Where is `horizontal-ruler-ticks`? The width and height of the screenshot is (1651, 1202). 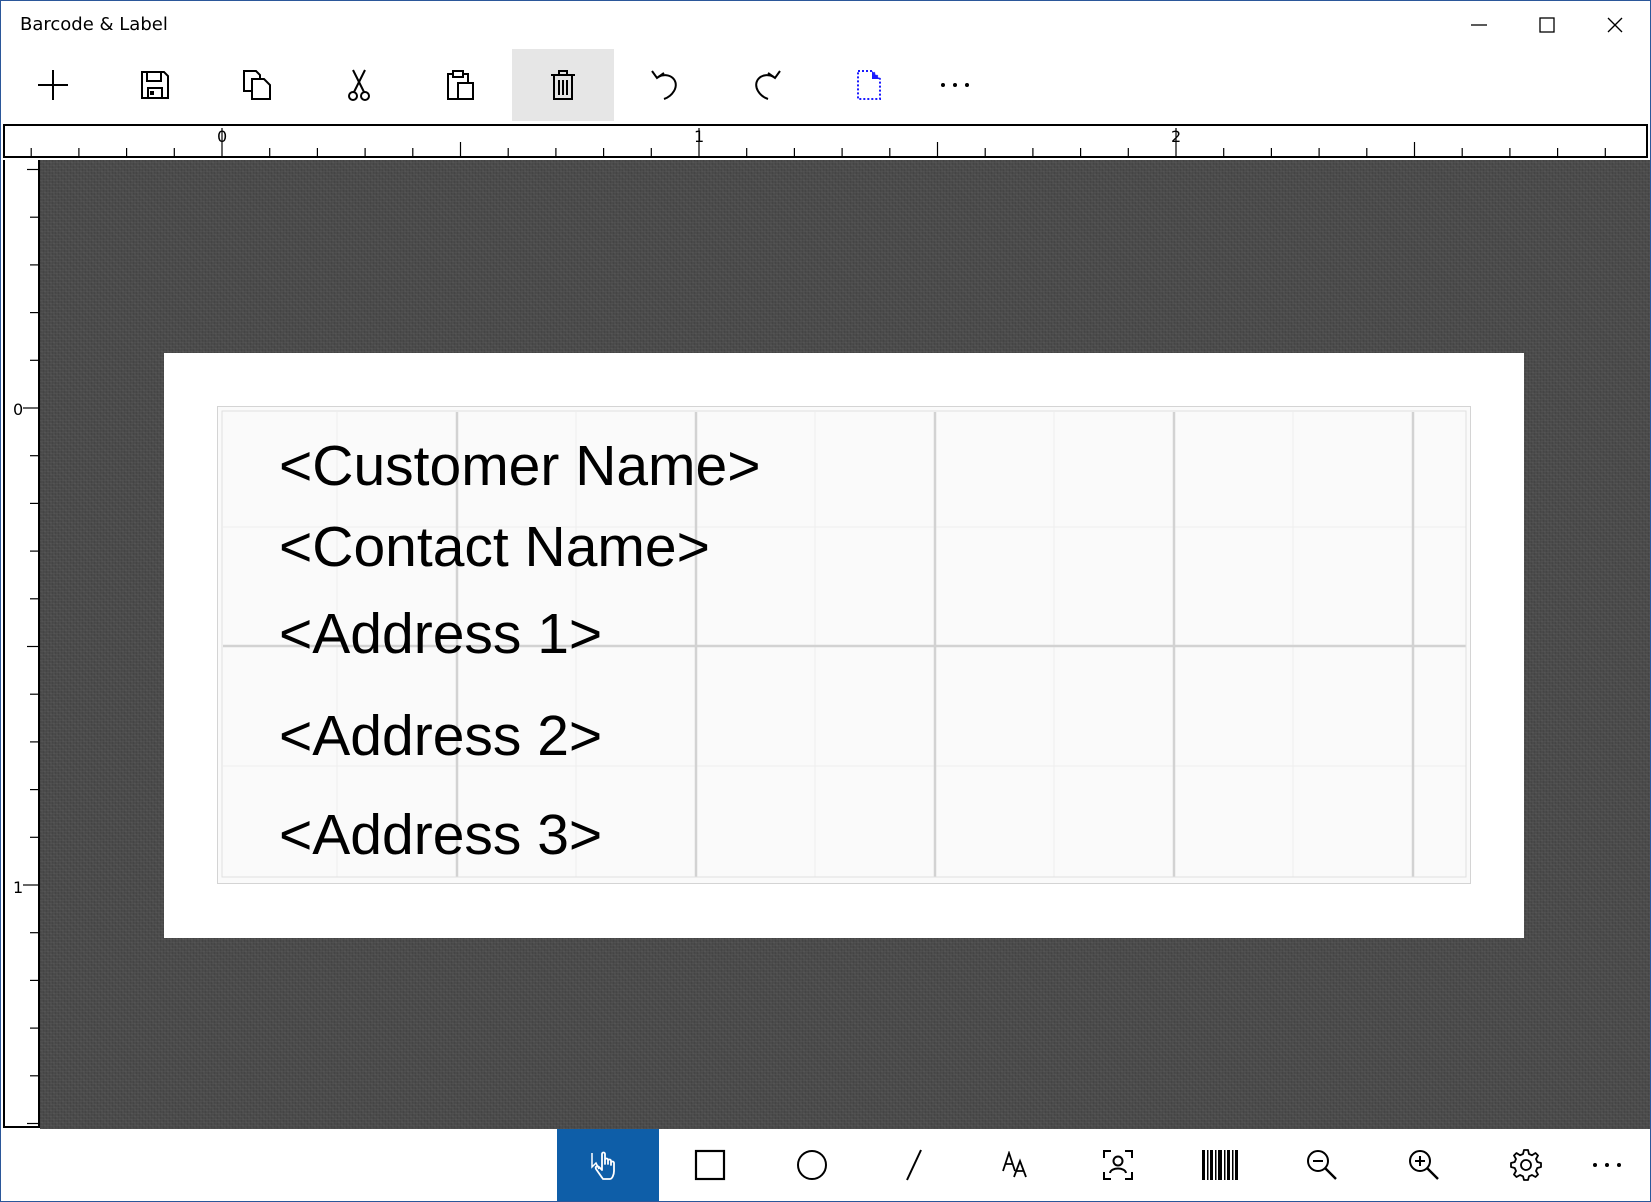 horizontal-ruler-ticks is located at coordinates (818, 142).